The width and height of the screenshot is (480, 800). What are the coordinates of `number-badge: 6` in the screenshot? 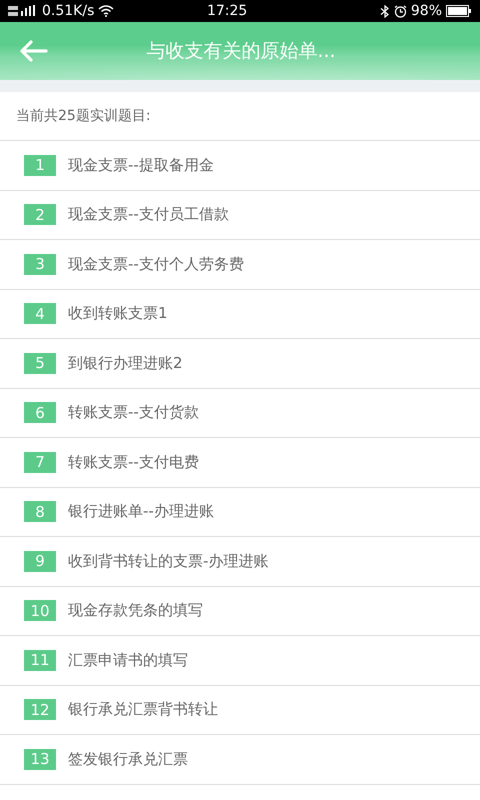 It's located at (40, 413).